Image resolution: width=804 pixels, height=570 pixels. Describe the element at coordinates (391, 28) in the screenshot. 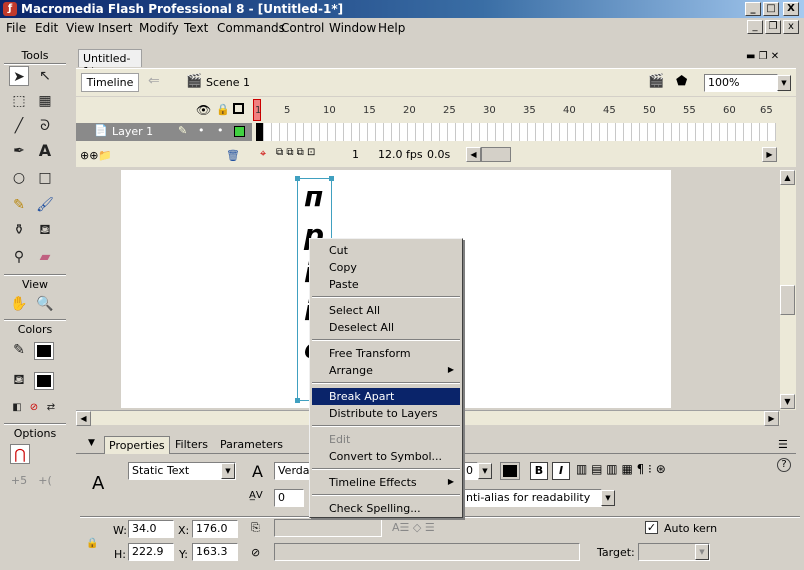

I see `menu-help: Help` at that location.